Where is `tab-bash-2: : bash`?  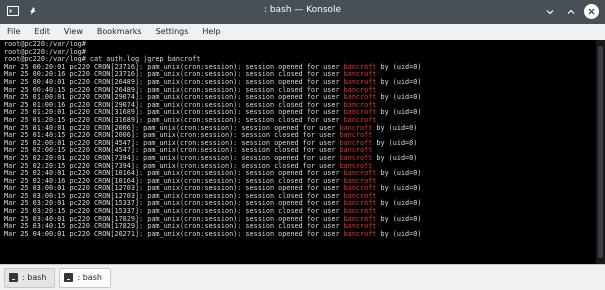 tab-bash-2: : bash is located at coordinates (85, 277).